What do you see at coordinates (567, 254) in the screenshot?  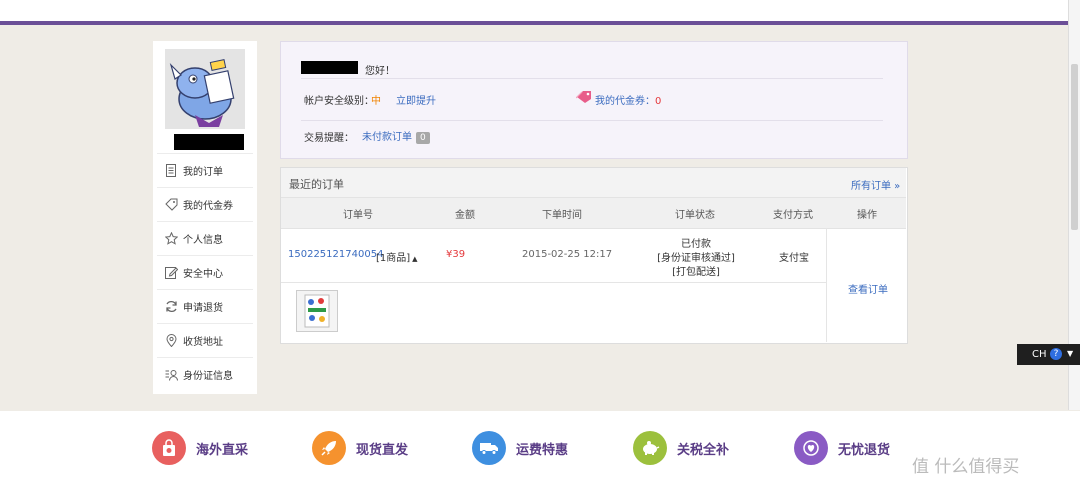 I see `order-time: 2015-02-25 12:17` at bounding box center [567, 254].